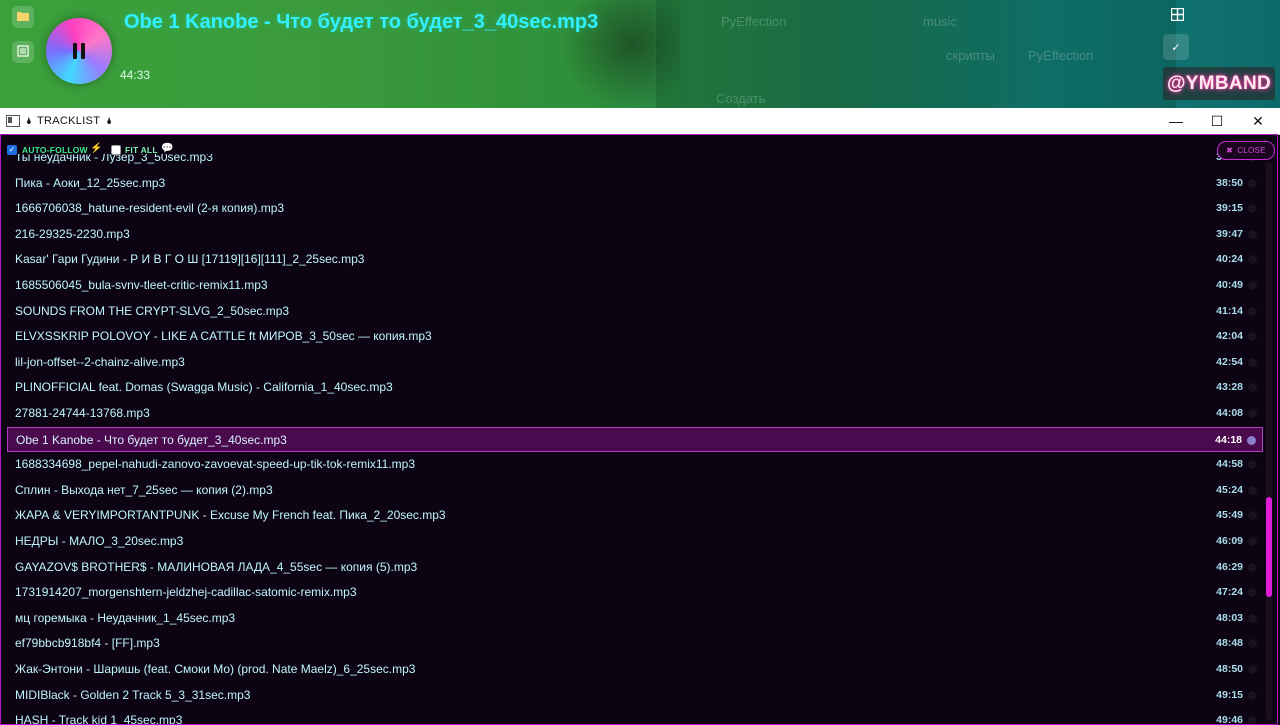  What do you see at coordinates (1230, 150) in the screenshot?
I see `close-x-icon: ✖` at bounding box center [1230, 150].